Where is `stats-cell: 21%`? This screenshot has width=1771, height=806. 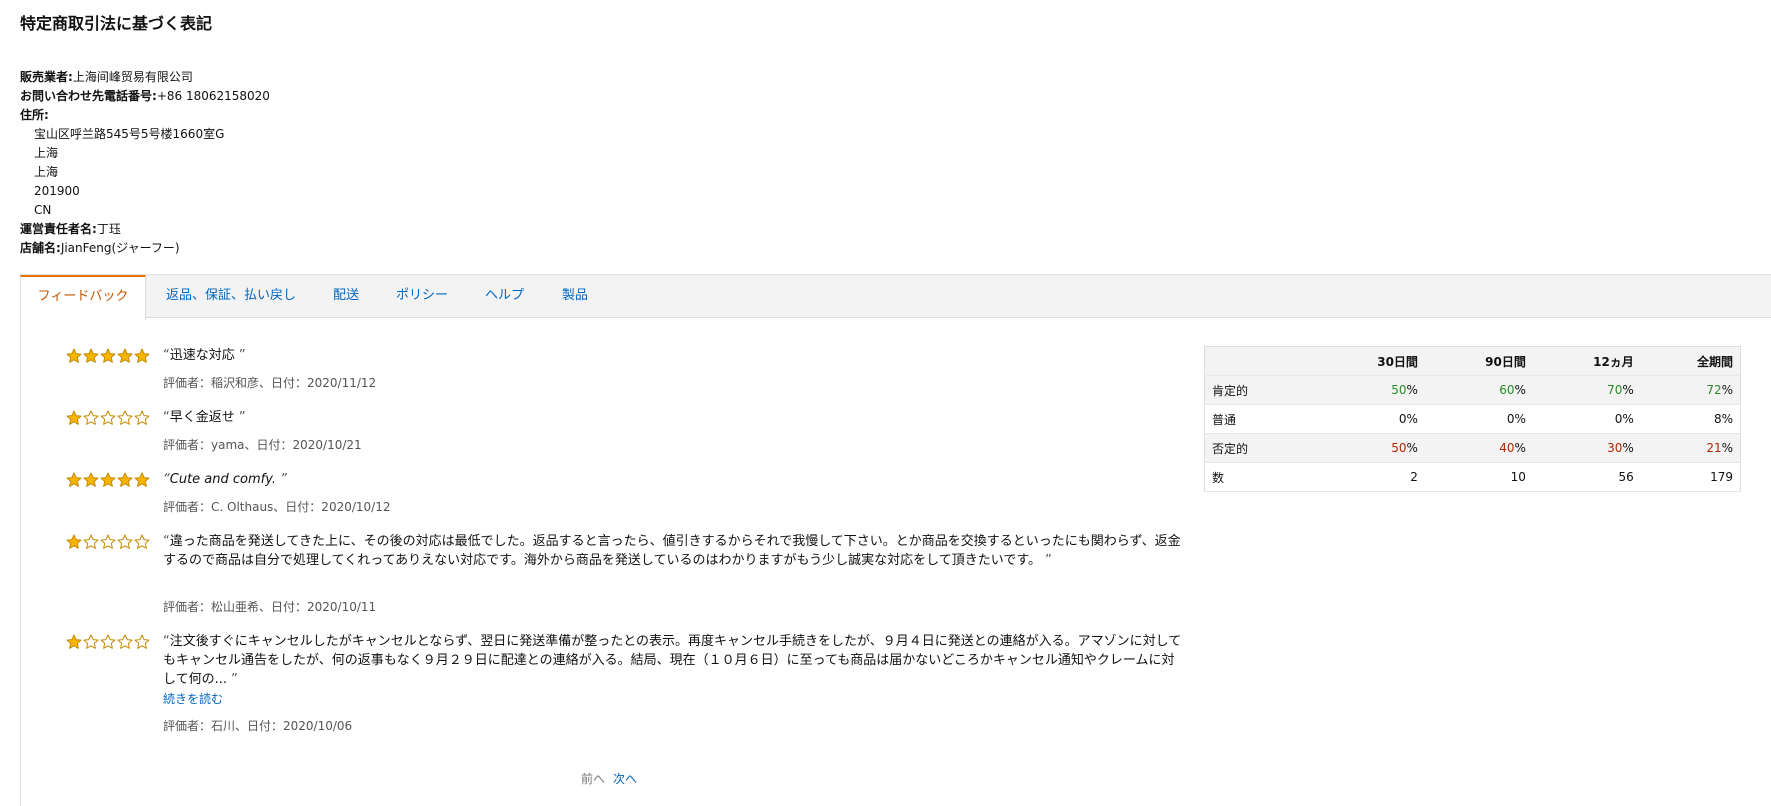 stats-cell: 21% is located at coordinates (1690, 448).